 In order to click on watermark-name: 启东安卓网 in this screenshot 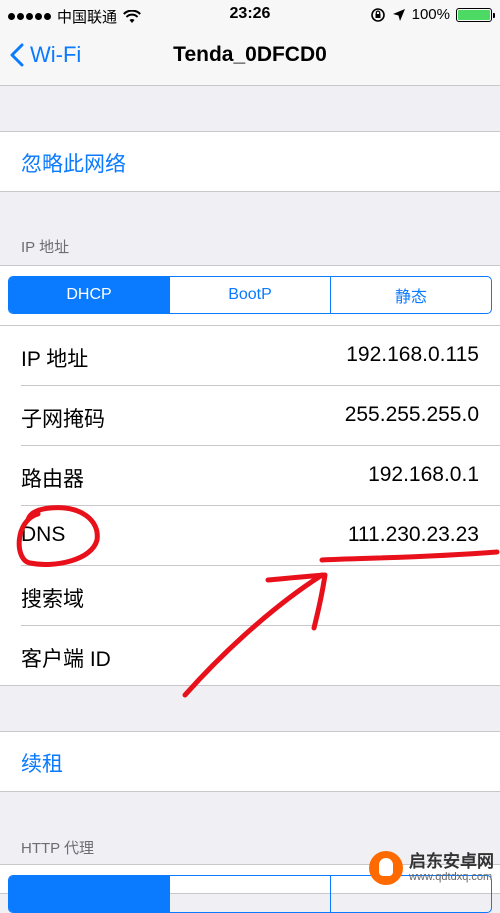, I will do `click(451, 861)`.